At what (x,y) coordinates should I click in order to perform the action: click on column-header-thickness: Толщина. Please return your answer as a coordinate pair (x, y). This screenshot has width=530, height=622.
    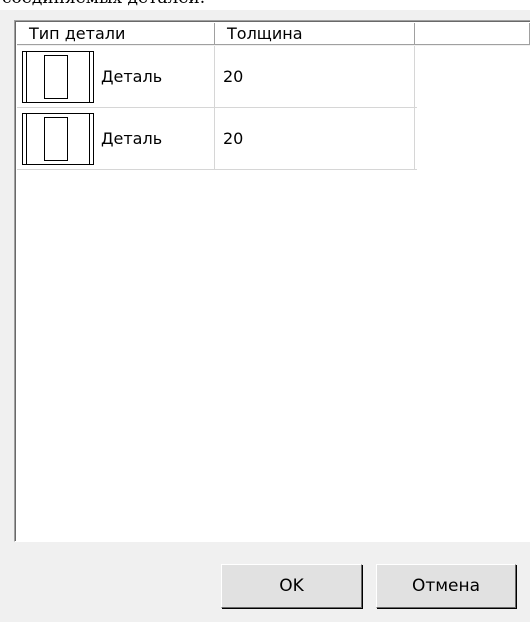
    Looking at the image, I should click on (315, 34).